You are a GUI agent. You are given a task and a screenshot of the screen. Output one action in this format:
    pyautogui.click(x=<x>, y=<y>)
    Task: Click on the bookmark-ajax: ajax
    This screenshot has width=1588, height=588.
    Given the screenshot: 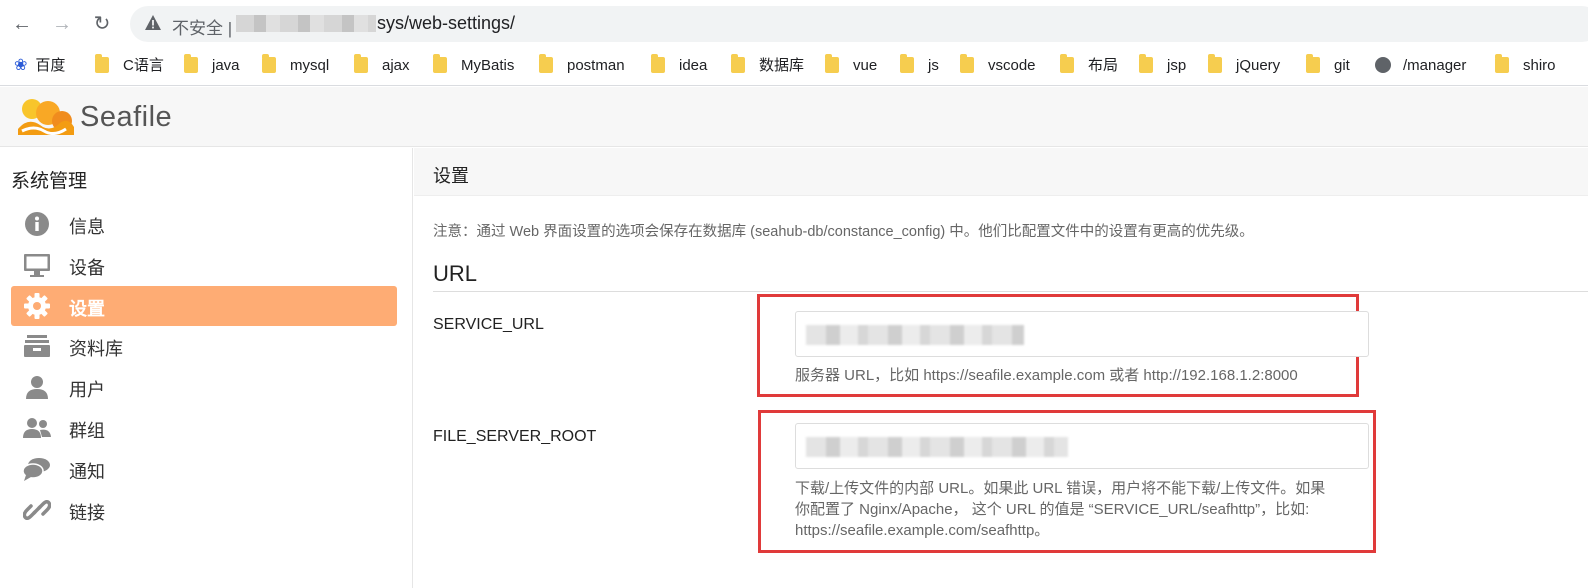 What is the action you would take?
    pyautogui.click(x=382, y=66)
    